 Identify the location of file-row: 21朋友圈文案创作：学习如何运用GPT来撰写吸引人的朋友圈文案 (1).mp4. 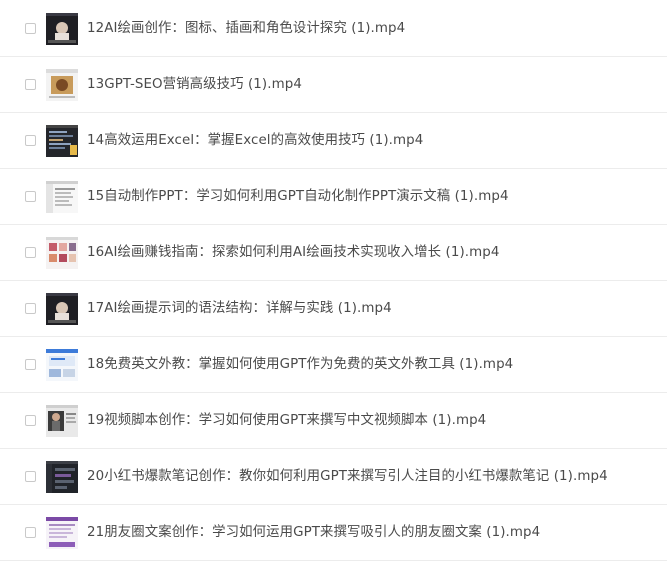
(333, 533).